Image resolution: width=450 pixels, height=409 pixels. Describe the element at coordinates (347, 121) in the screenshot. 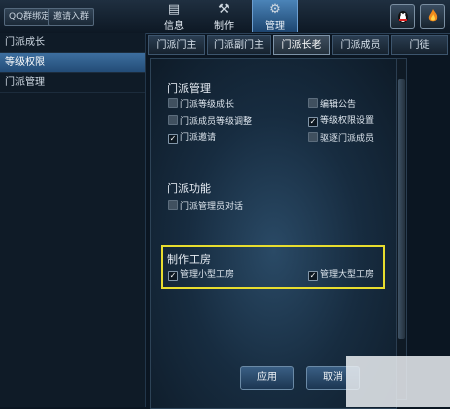

I see `option-label: 等级权限设置` at that location.